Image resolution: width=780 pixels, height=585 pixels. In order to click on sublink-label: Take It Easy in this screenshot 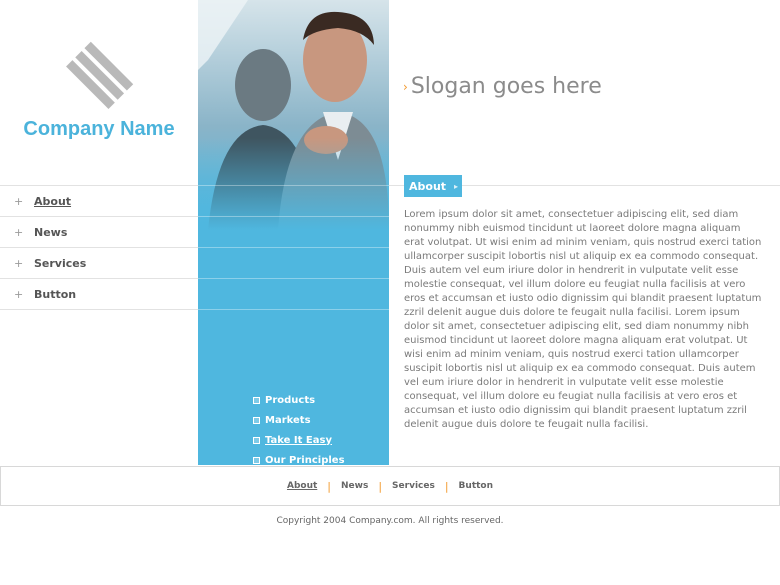, I will do `click(298, 440)`.